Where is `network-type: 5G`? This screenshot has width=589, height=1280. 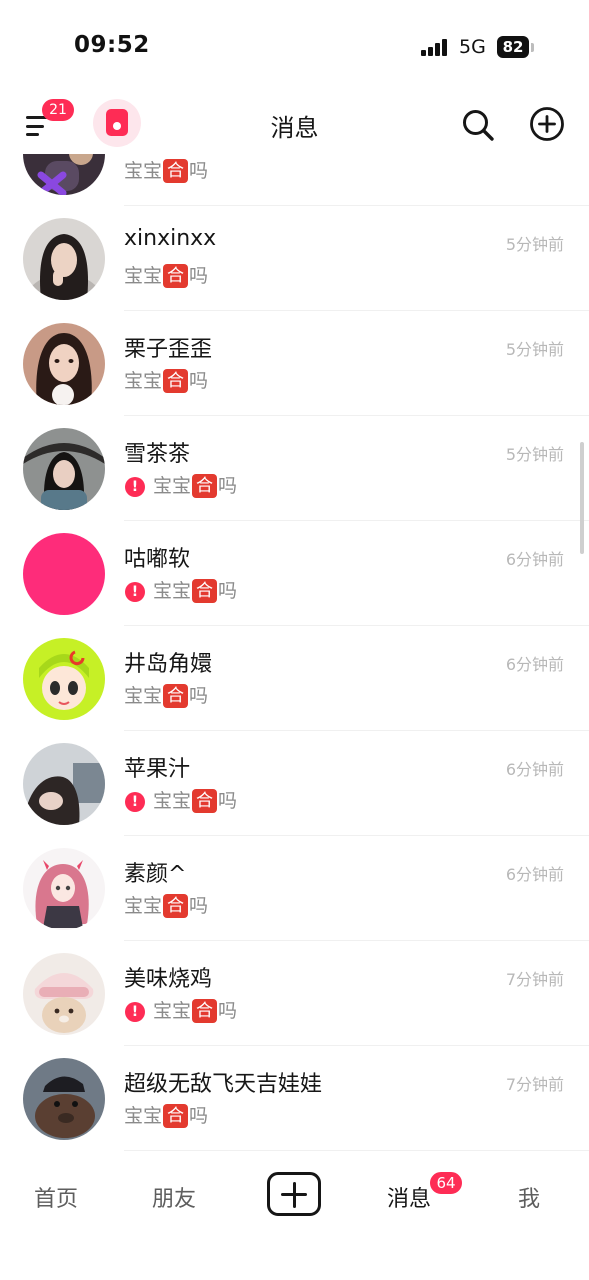 network-type: 5G is located at coordinates (472, 47).